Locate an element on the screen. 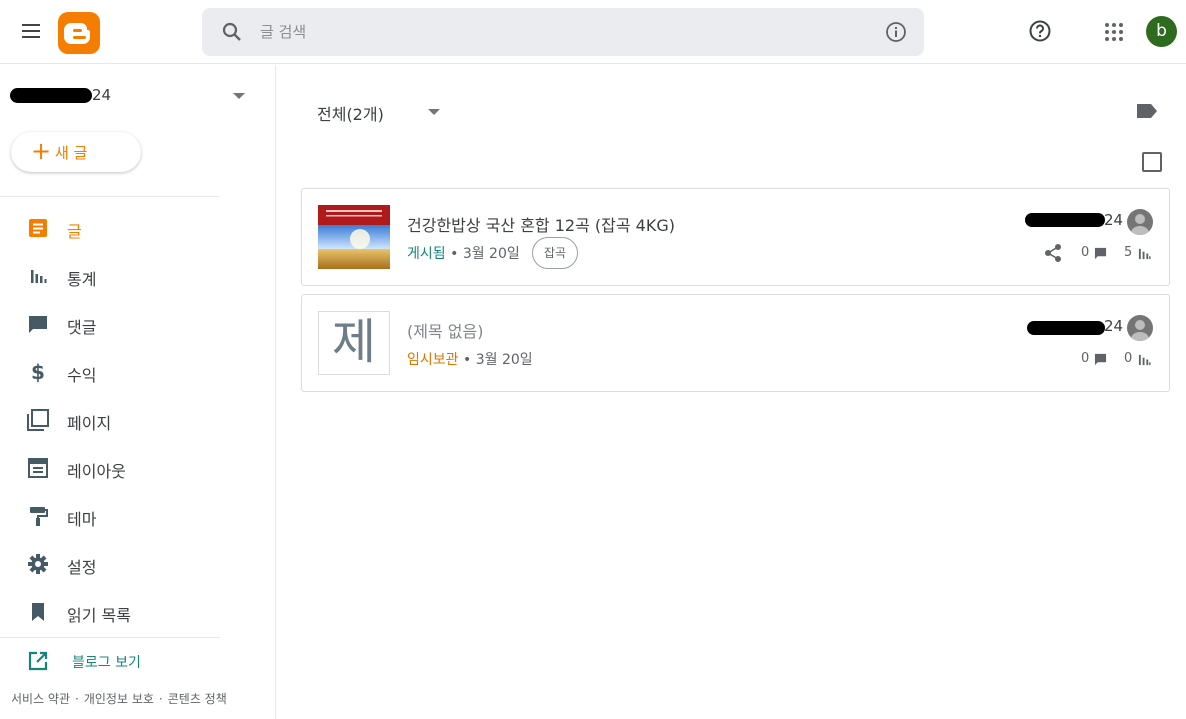  privacy-link: 개인정보 보호 is located at coordinates (119, 699).